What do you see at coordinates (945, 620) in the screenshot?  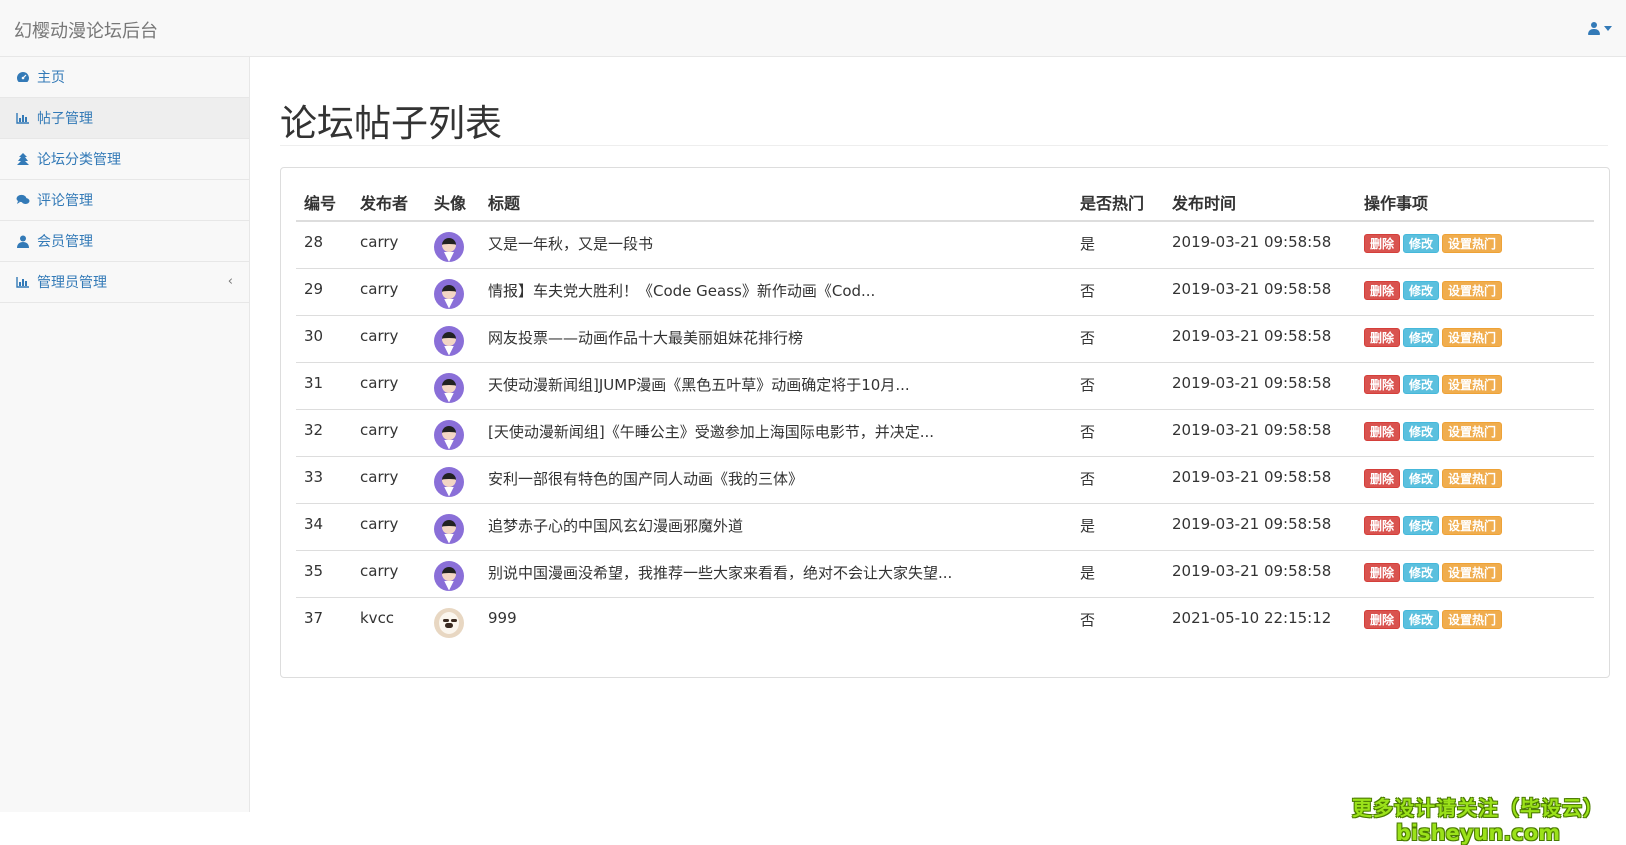 I see `table-row: 37 kvcc 999 否 2021-05-10 22:15:12 删除 修改 设置热门` at bounding box center [945, 620].